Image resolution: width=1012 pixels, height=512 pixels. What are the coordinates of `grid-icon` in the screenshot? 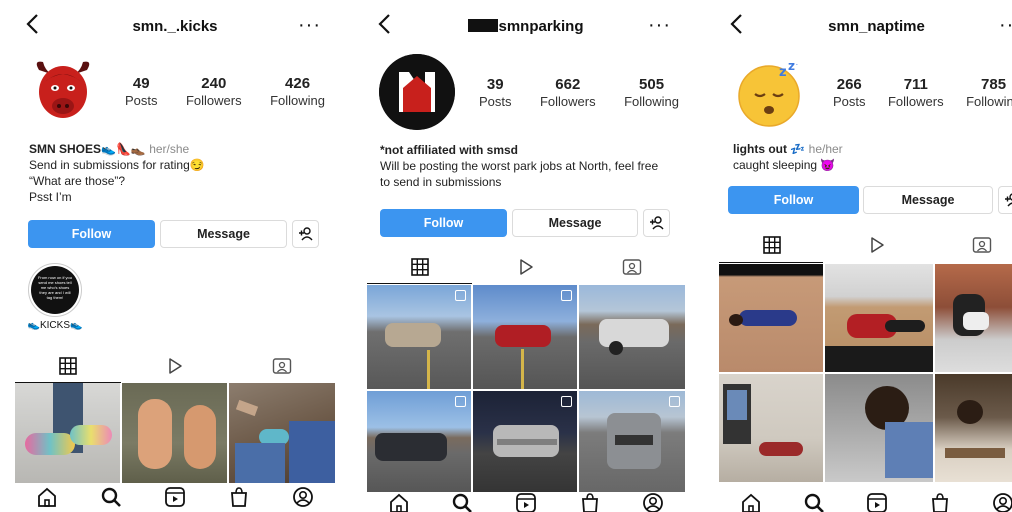 It's located at (771, 245).